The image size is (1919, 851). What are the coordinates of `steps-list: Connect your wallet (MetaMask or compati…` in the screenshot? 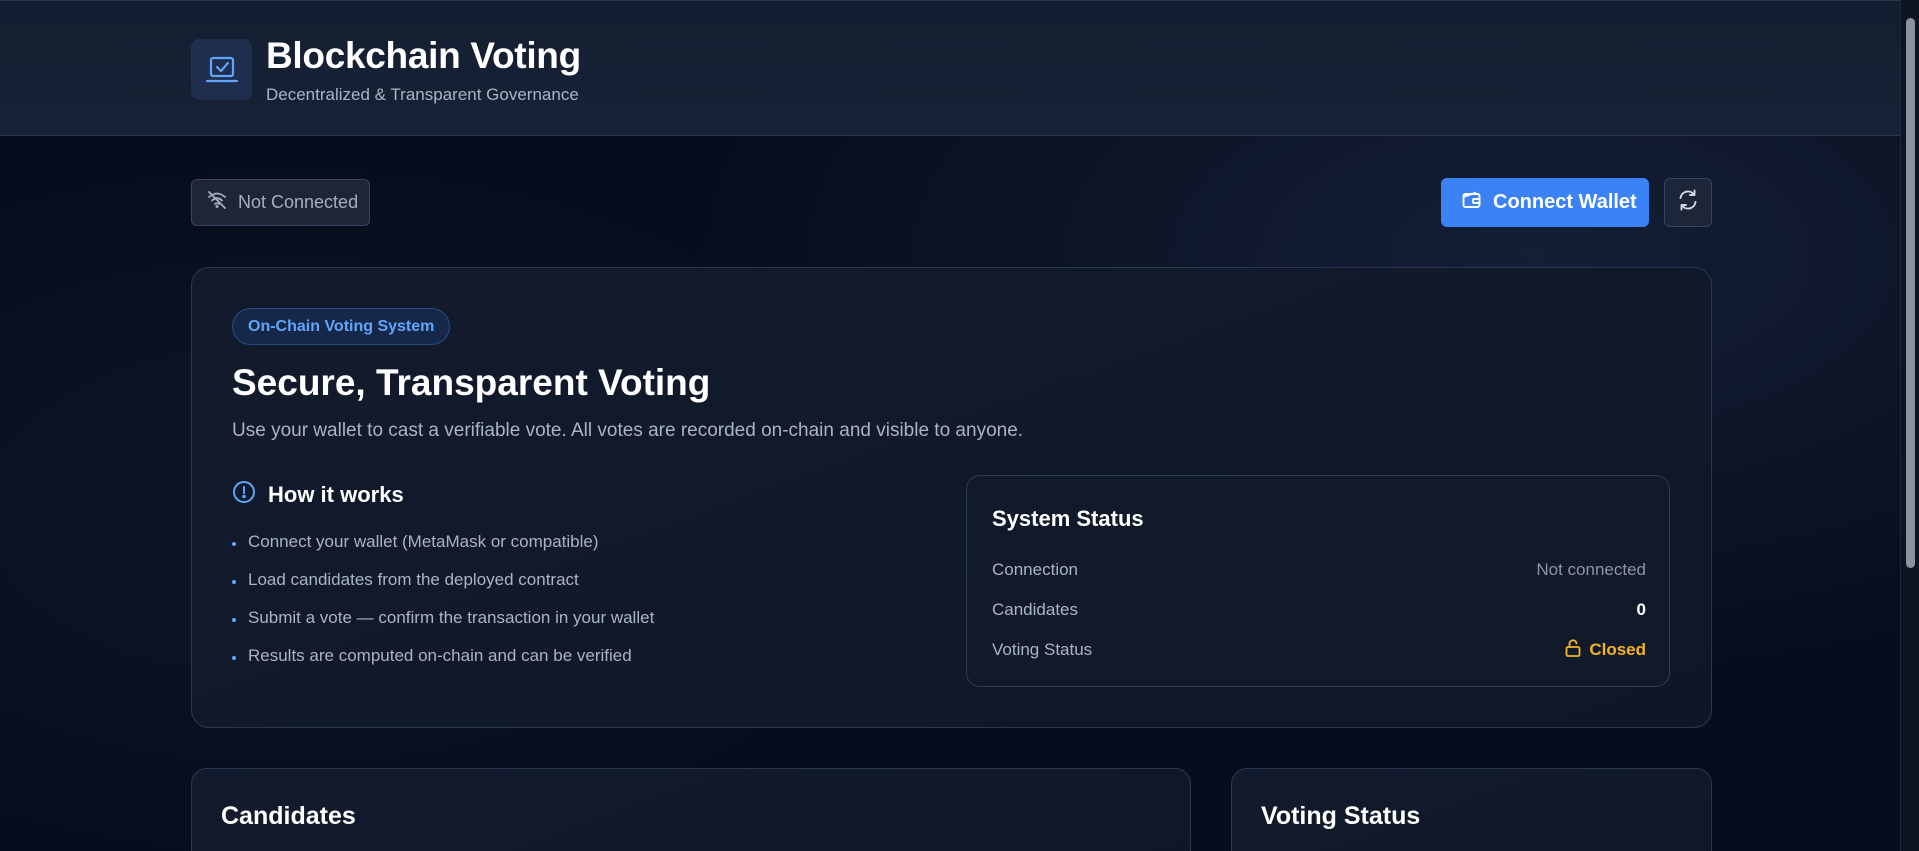 It's located at (443, 608).